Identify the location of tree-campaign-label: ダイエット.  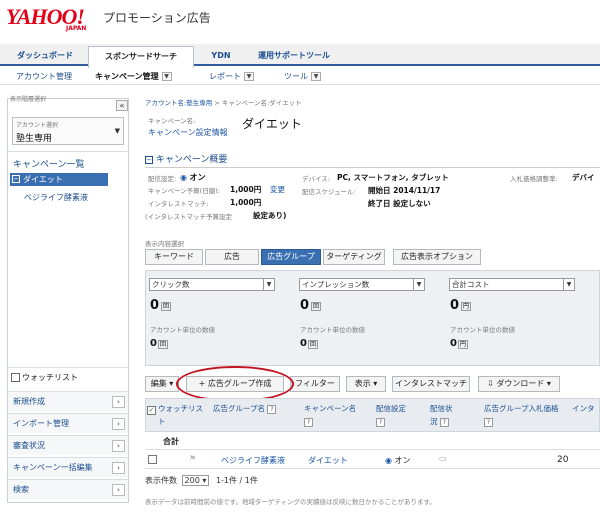
(43, 179).